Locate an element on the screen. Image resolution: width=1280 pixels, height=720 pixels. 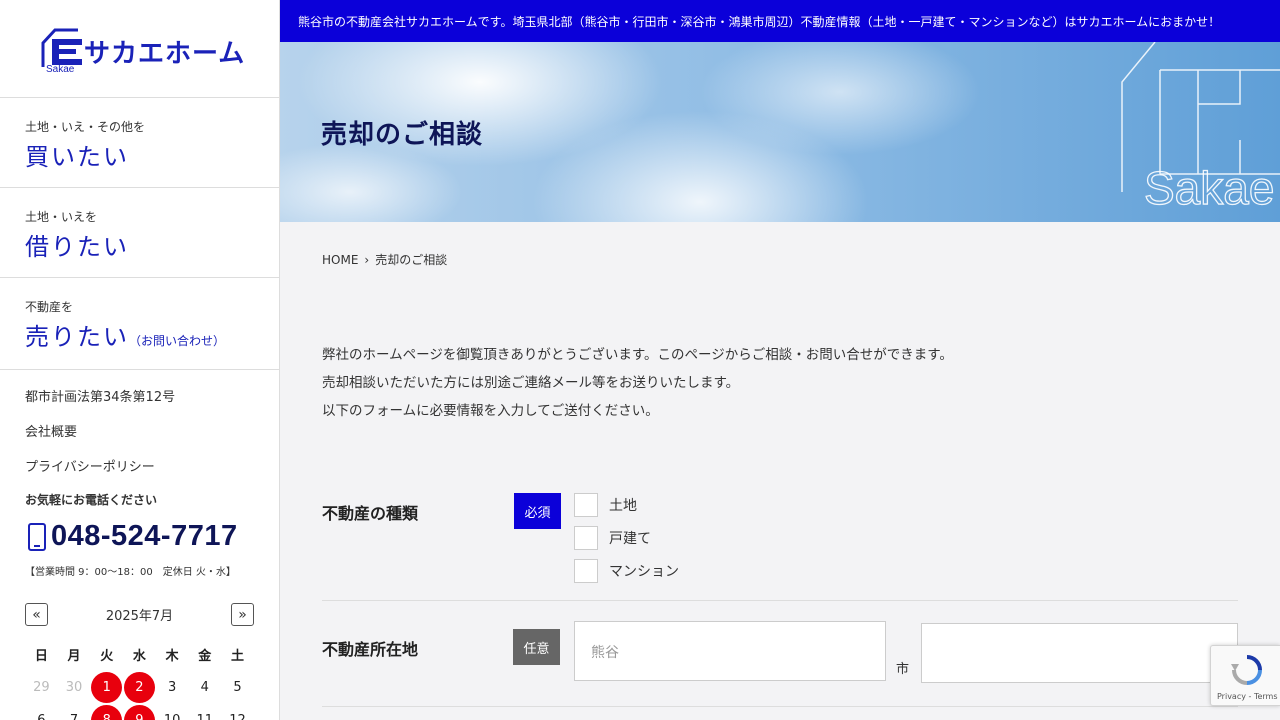
optional-badge: 任意 is located at coordinates (536, 647).